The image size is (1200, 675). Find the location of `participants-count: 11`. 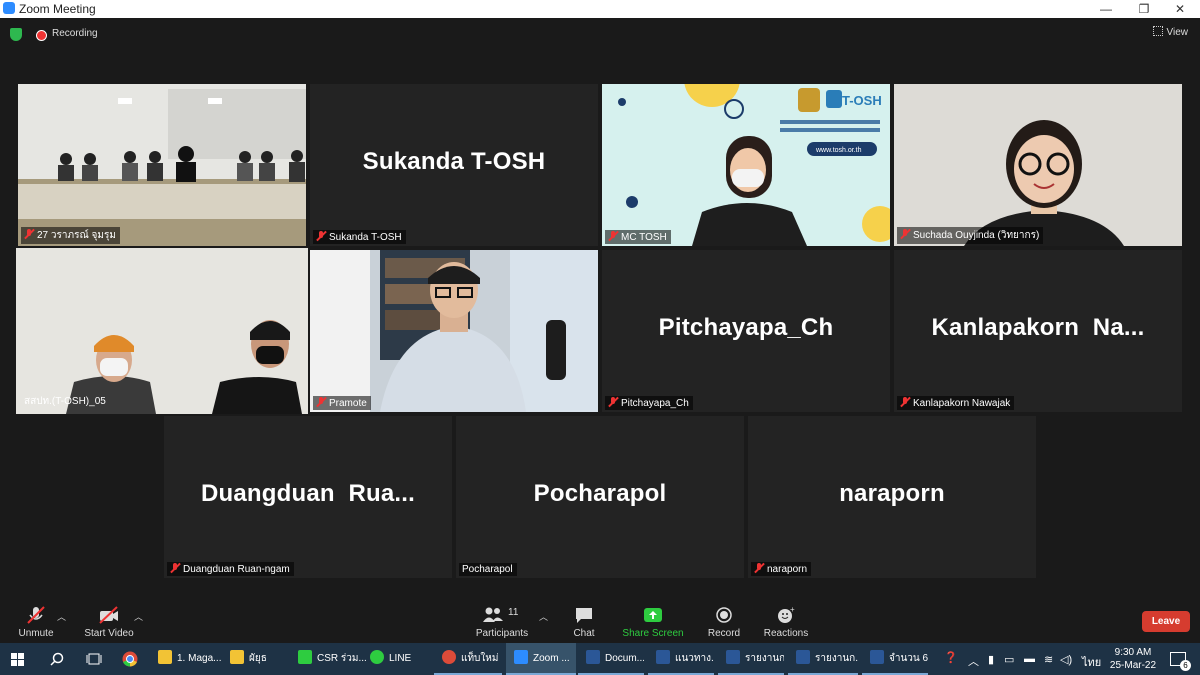

participants-count: 11 is located at coordinates (513, 612).